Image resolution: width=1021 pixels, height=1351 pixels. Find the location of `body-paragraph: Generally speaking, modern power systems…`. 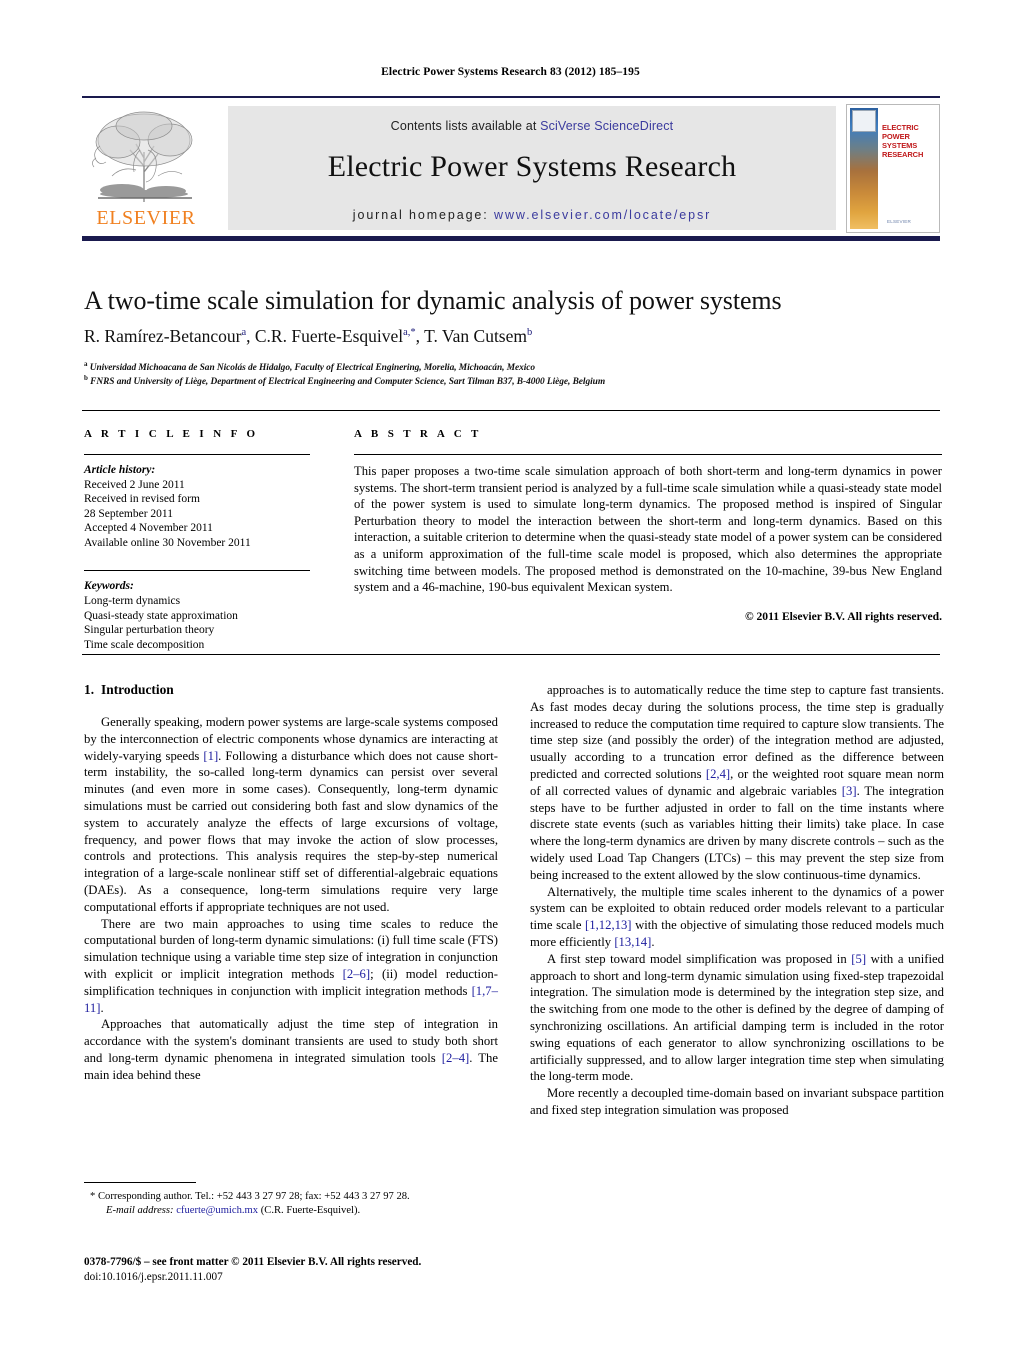

body-paragraph: Generally speaking, modern power systems… is located at coordinates (291, 814).